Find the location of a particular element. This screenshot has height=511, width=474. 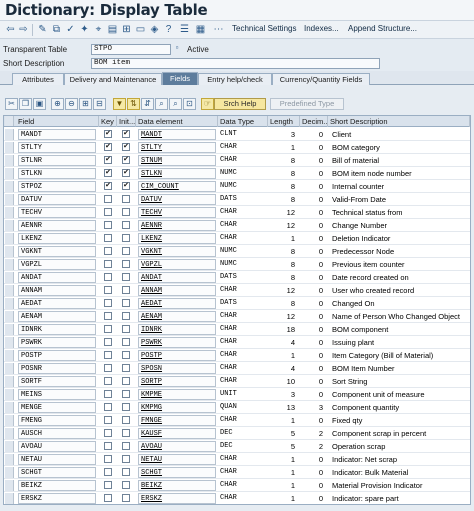

data-element-cell: ERSKZ is located at coordinates (177, 498).